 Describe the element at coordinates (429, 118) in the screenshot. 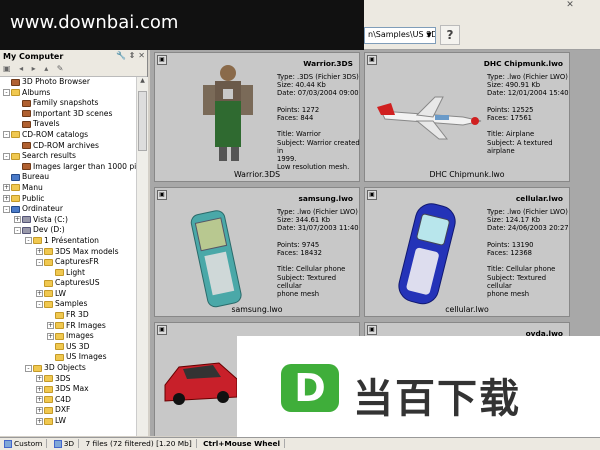

I see `airplane-model-preview` at that location.